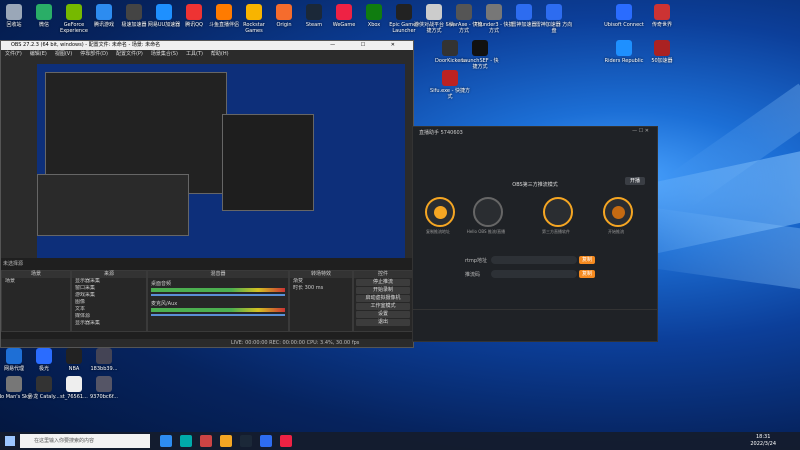  I want to click on desktop-bottom-icon-2-icon, so click(74, 356).